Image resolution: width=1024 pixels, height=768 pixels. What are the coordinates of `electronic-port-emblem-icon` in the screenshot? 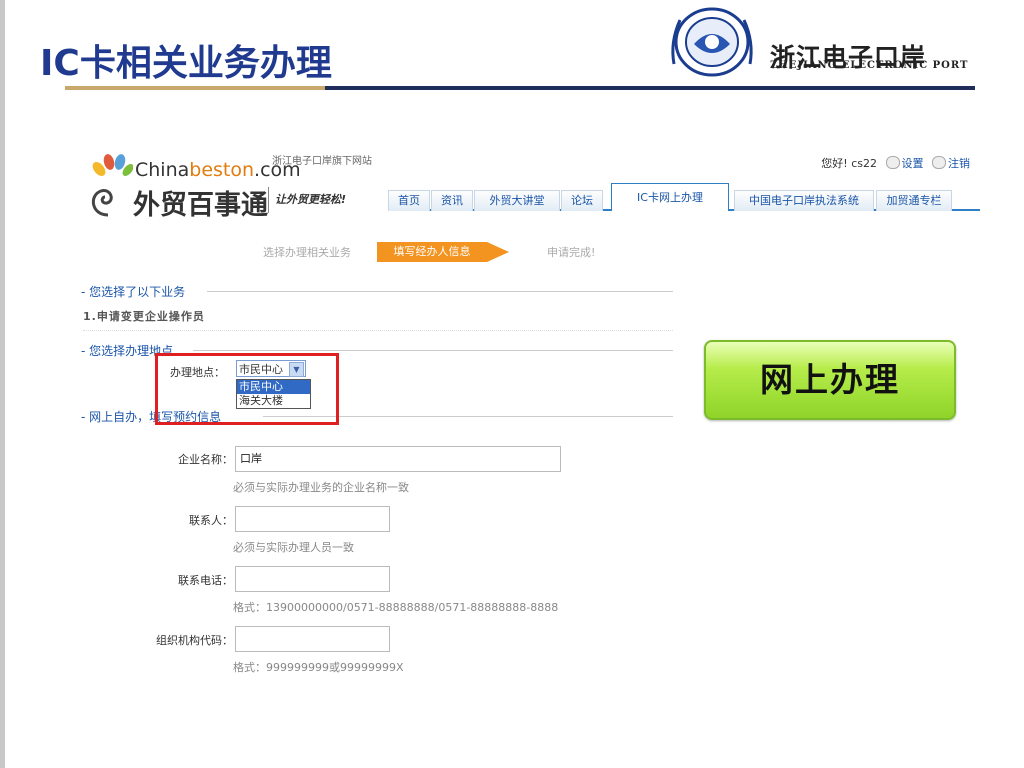 It's located at (712, 42).